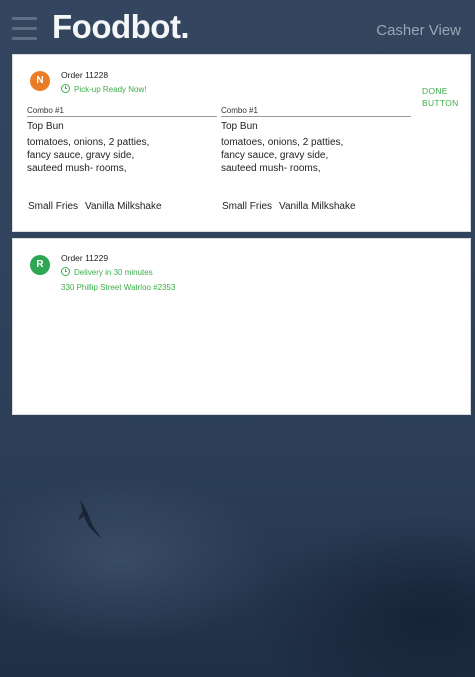 The image size is (475, 677). I want to click on order-status-text: Delivery in 30 minutes, so click(113, 272).